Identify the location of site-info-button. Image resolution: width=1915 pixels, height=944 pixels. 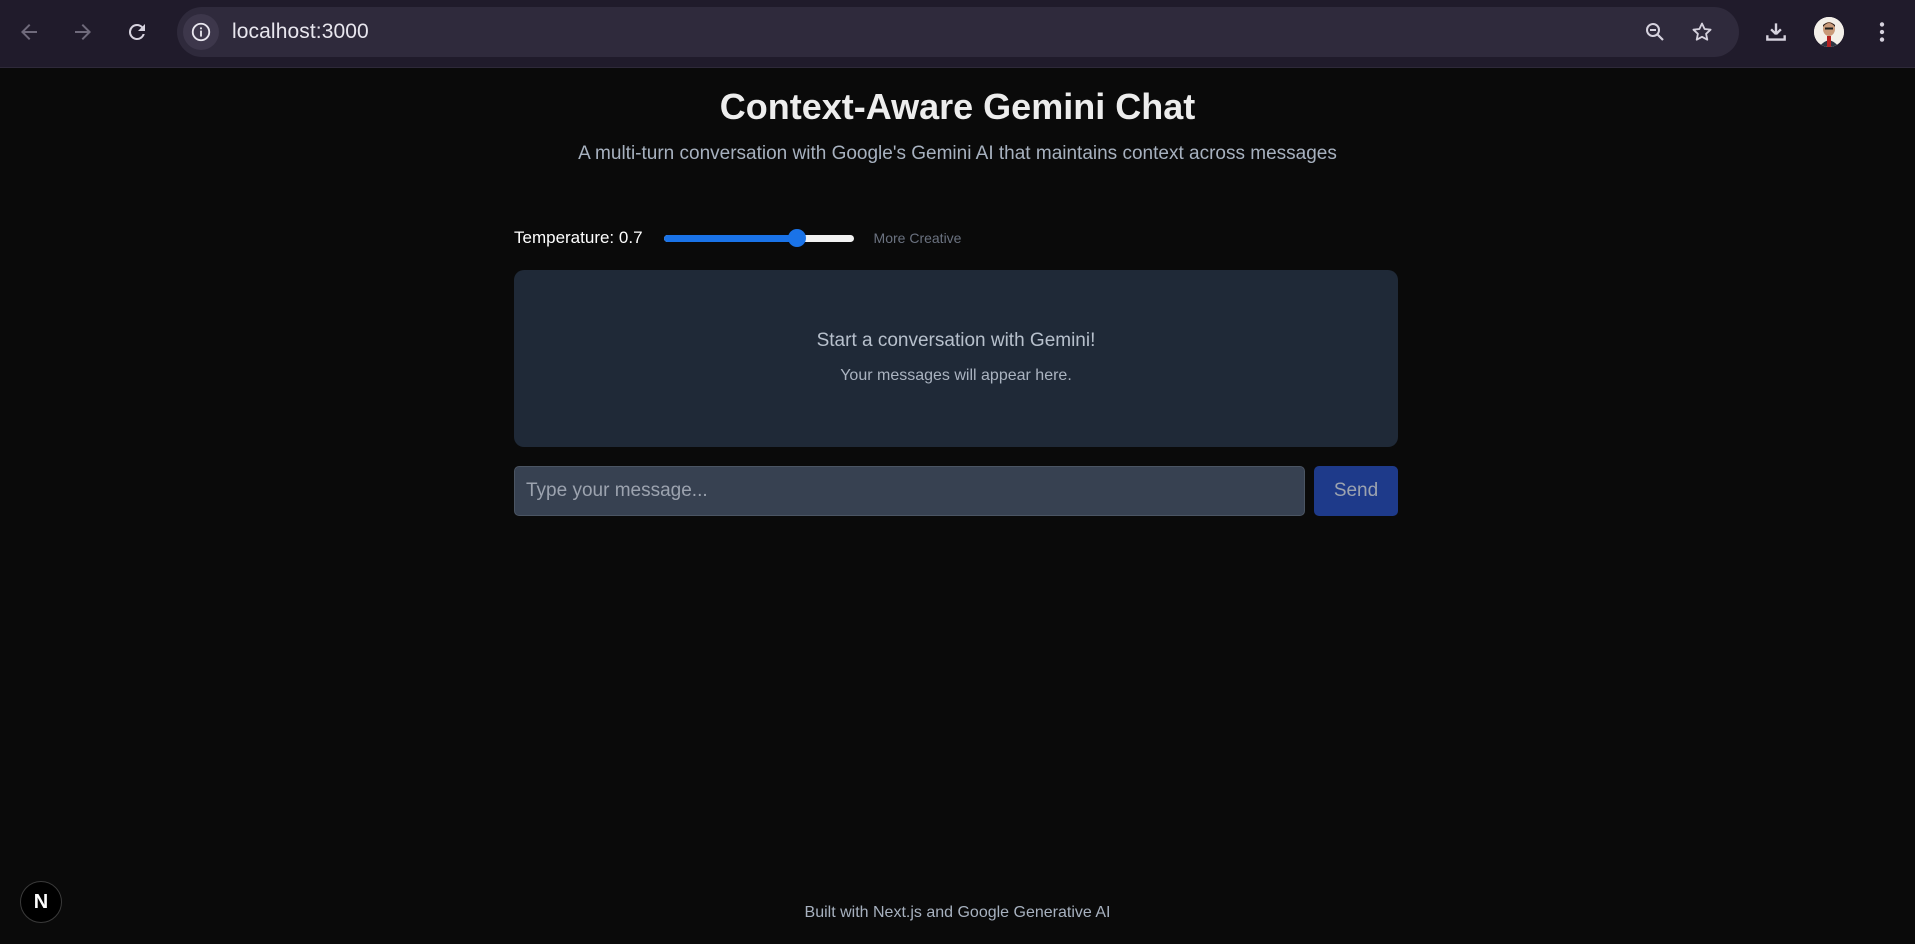
(201, 32).